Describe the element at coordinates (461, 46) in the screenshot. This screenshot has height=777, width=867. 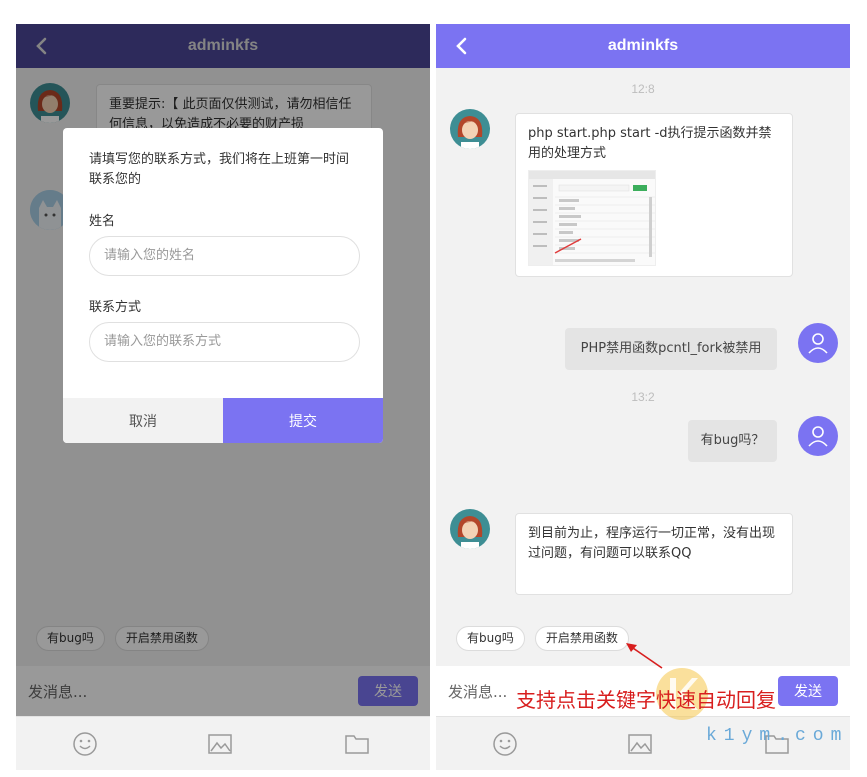
I see `back-chevron-icon` at that location.